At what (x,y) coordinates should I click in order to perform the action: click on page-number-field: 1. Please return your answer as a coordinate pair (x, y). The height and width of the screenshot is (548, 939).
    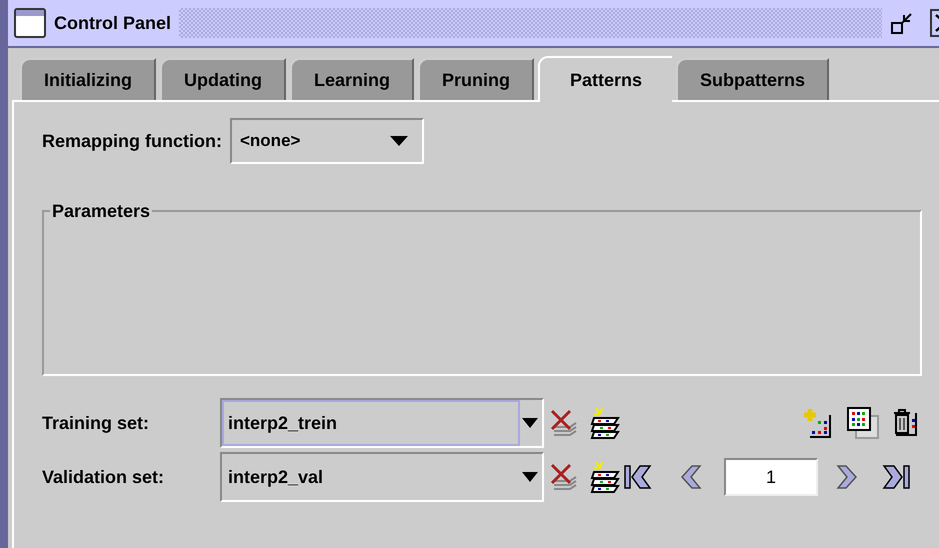
    Looking at the image, I should click on (771, 477).